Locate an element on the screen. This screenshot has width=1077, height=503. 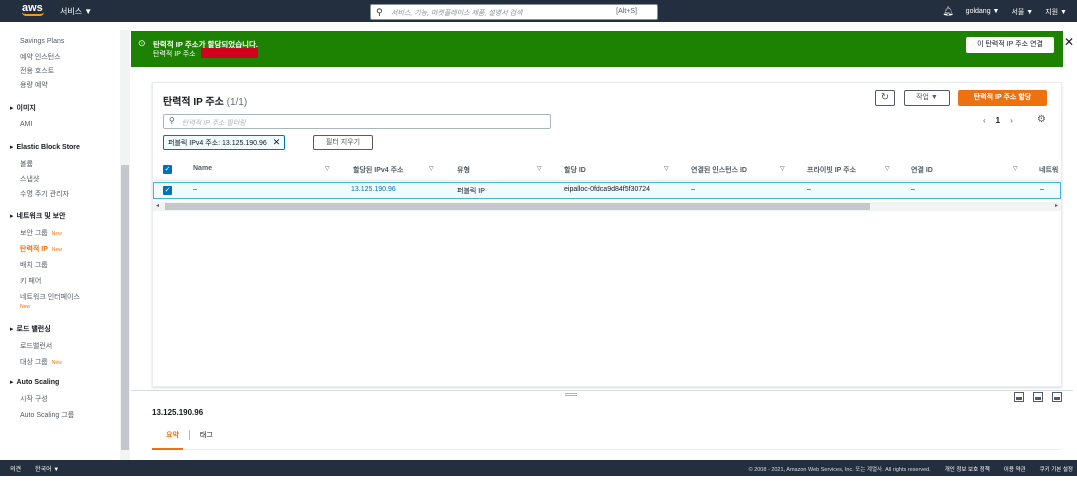
sidebar-item-savings-plans: Savings Plans is located at coordinates (42, 41).